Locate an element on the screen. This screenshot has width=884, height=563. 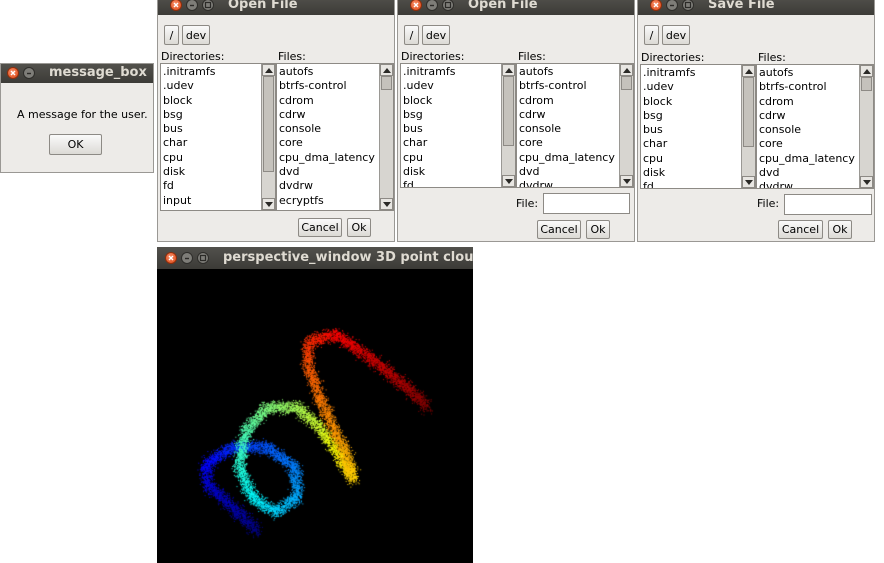
ok-button: OK is located at coordinates (75, 144).